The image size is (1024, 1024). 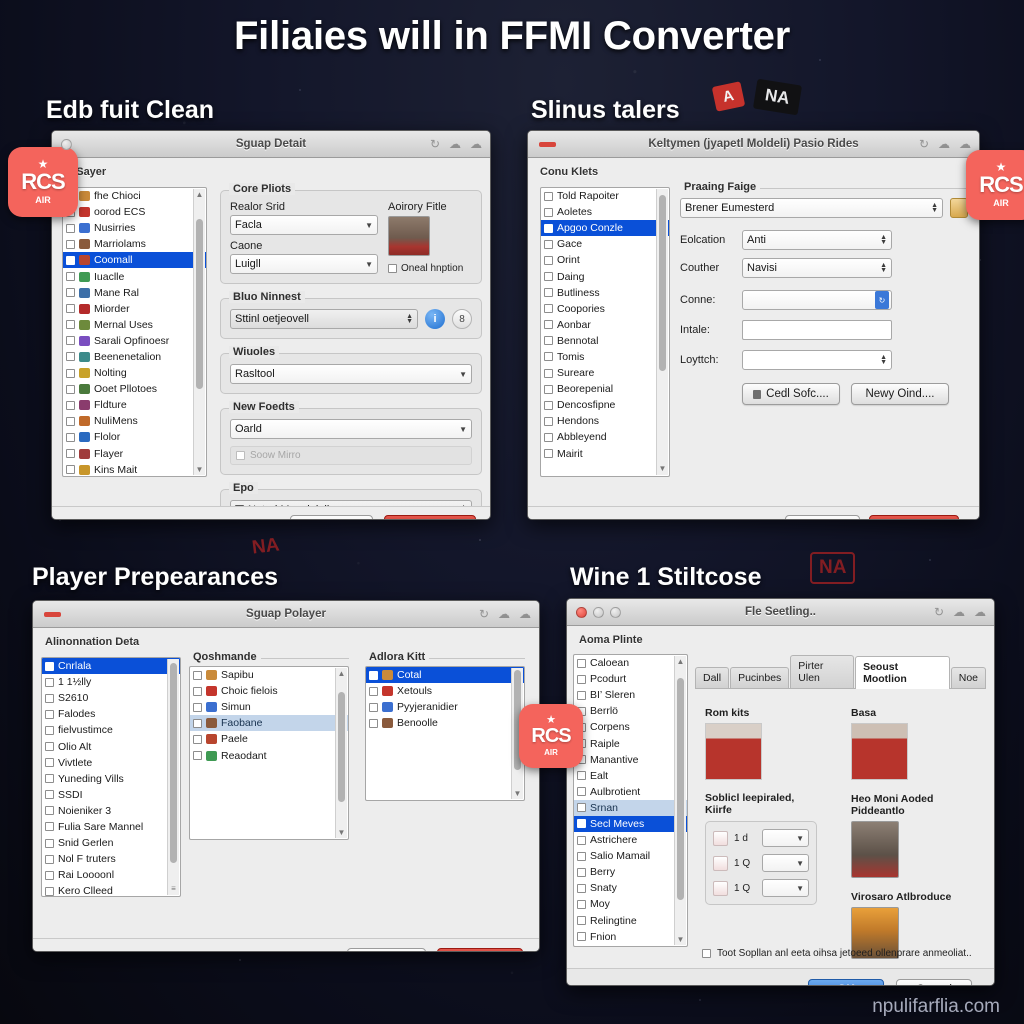 I want to click on wiuoles-select: Rasltool ▼, so click(x=351, y=374).